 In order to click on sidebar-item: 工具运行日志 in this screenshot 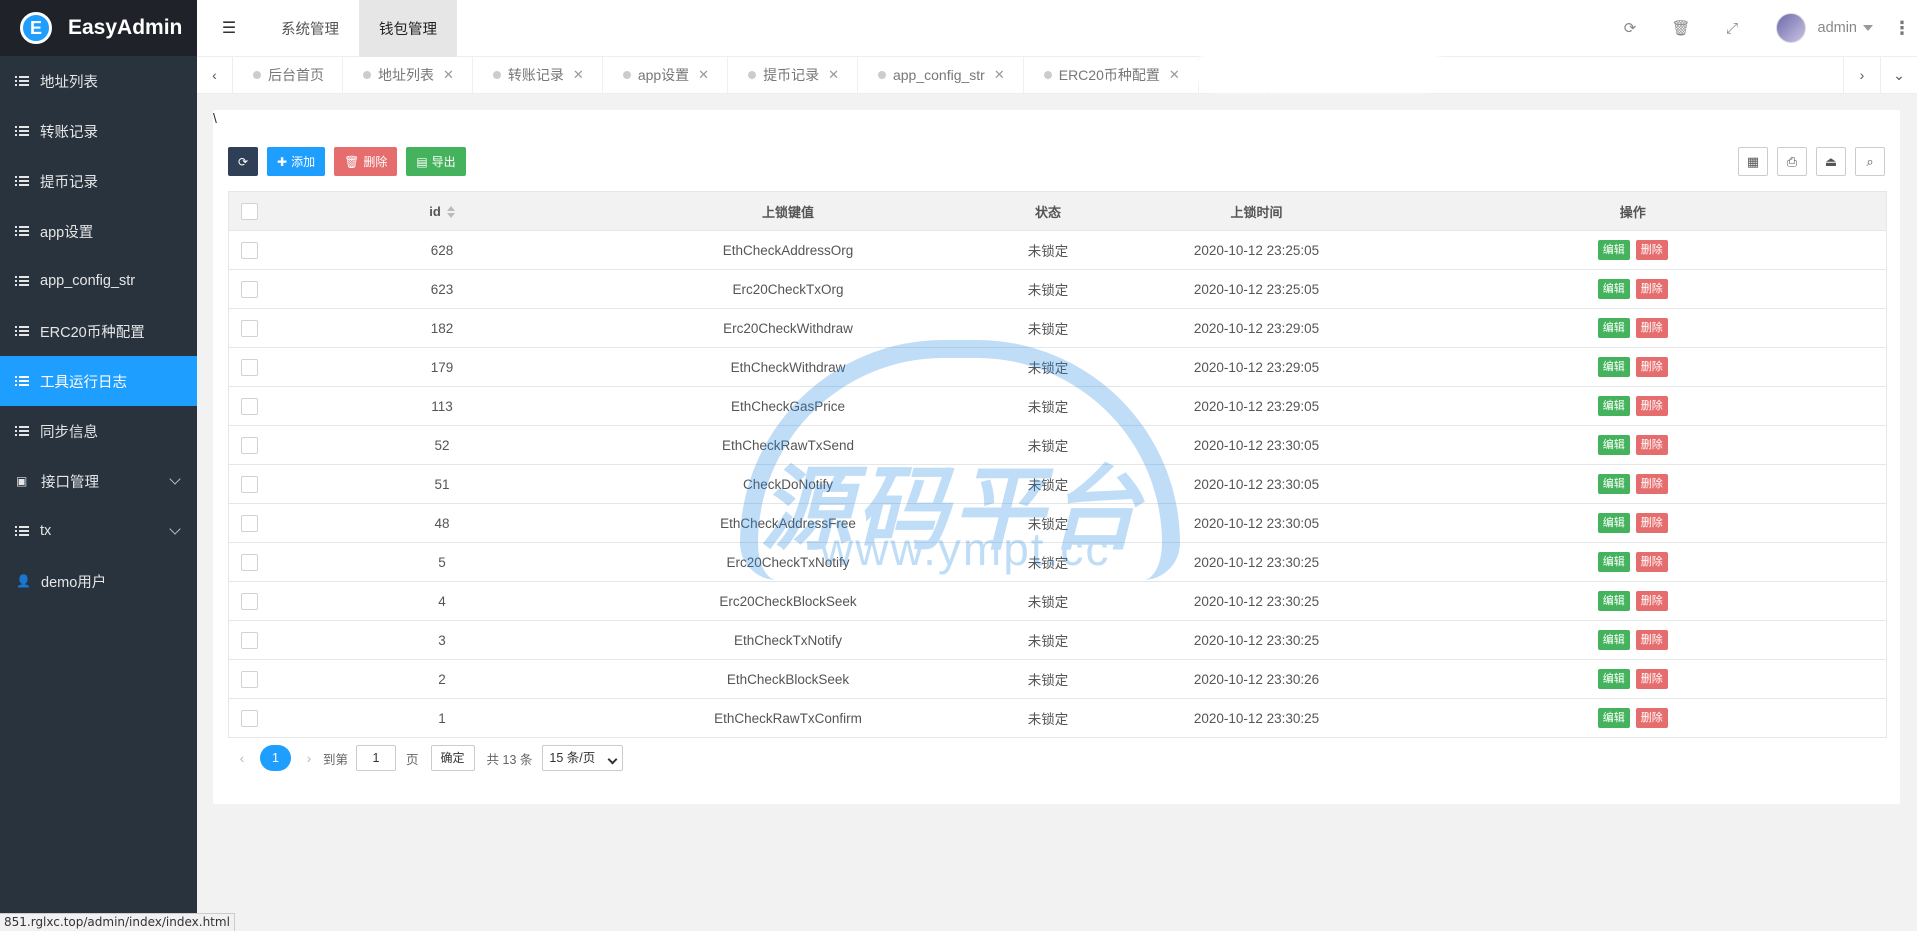, I will do `click(98, 381)`.